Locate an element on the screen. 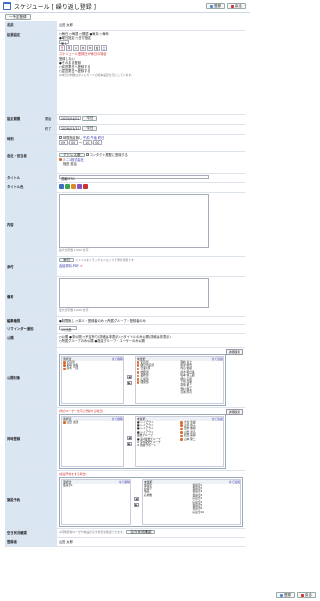 The width and height of the screenshot is (320, 601). start-date-input: 2025/04/01 is located at coordinates (70, 118).